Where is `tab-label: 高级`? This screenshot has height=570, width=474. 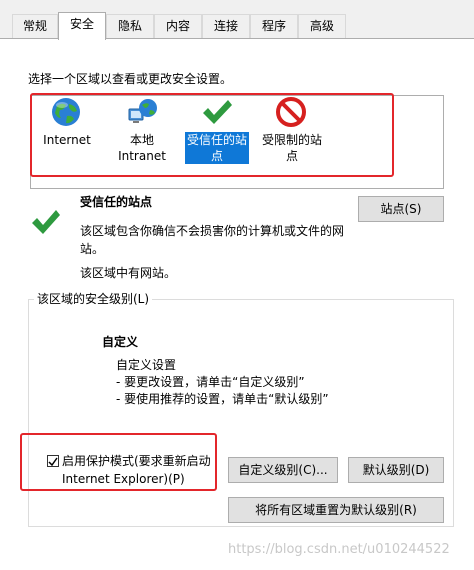
tab-label: 高级 is located at coordinates (321, 26).